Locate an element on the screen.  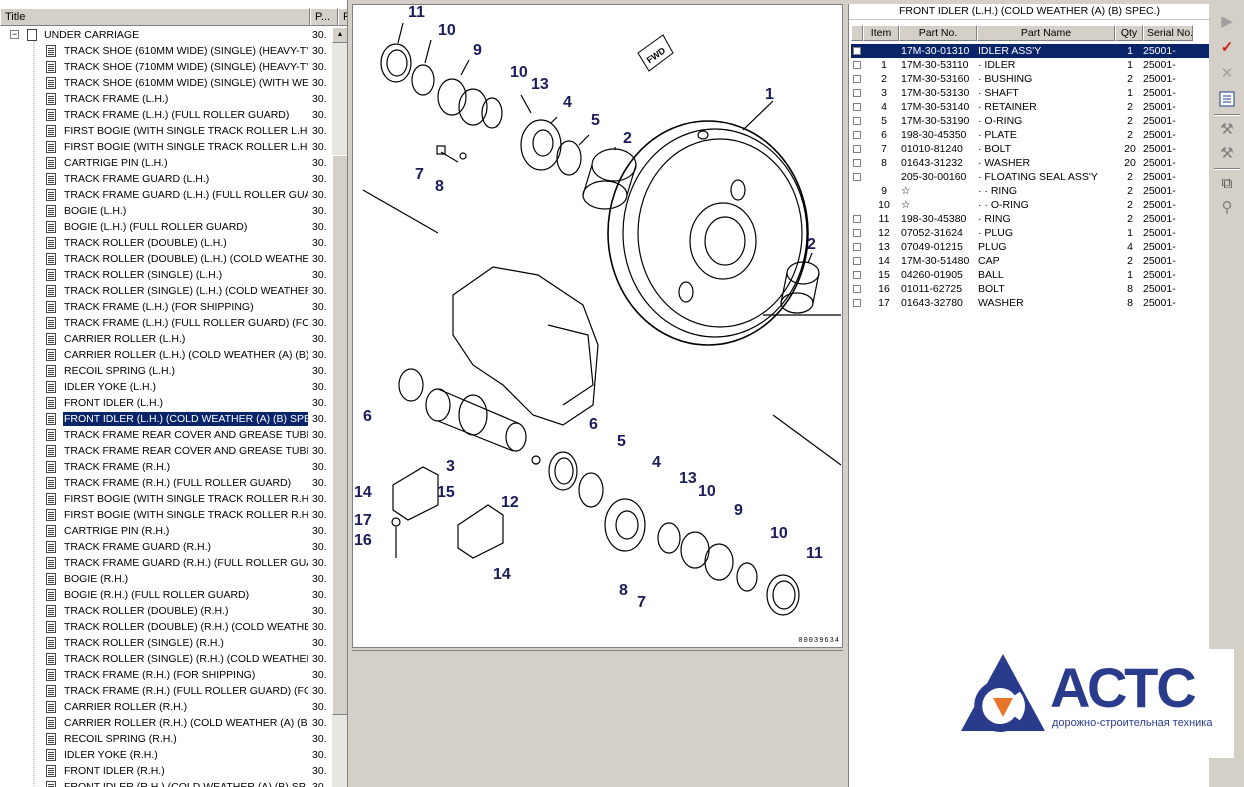
tree-item: FRONT IDLER (R.H.) 30. is located at coordinates (166, 771).